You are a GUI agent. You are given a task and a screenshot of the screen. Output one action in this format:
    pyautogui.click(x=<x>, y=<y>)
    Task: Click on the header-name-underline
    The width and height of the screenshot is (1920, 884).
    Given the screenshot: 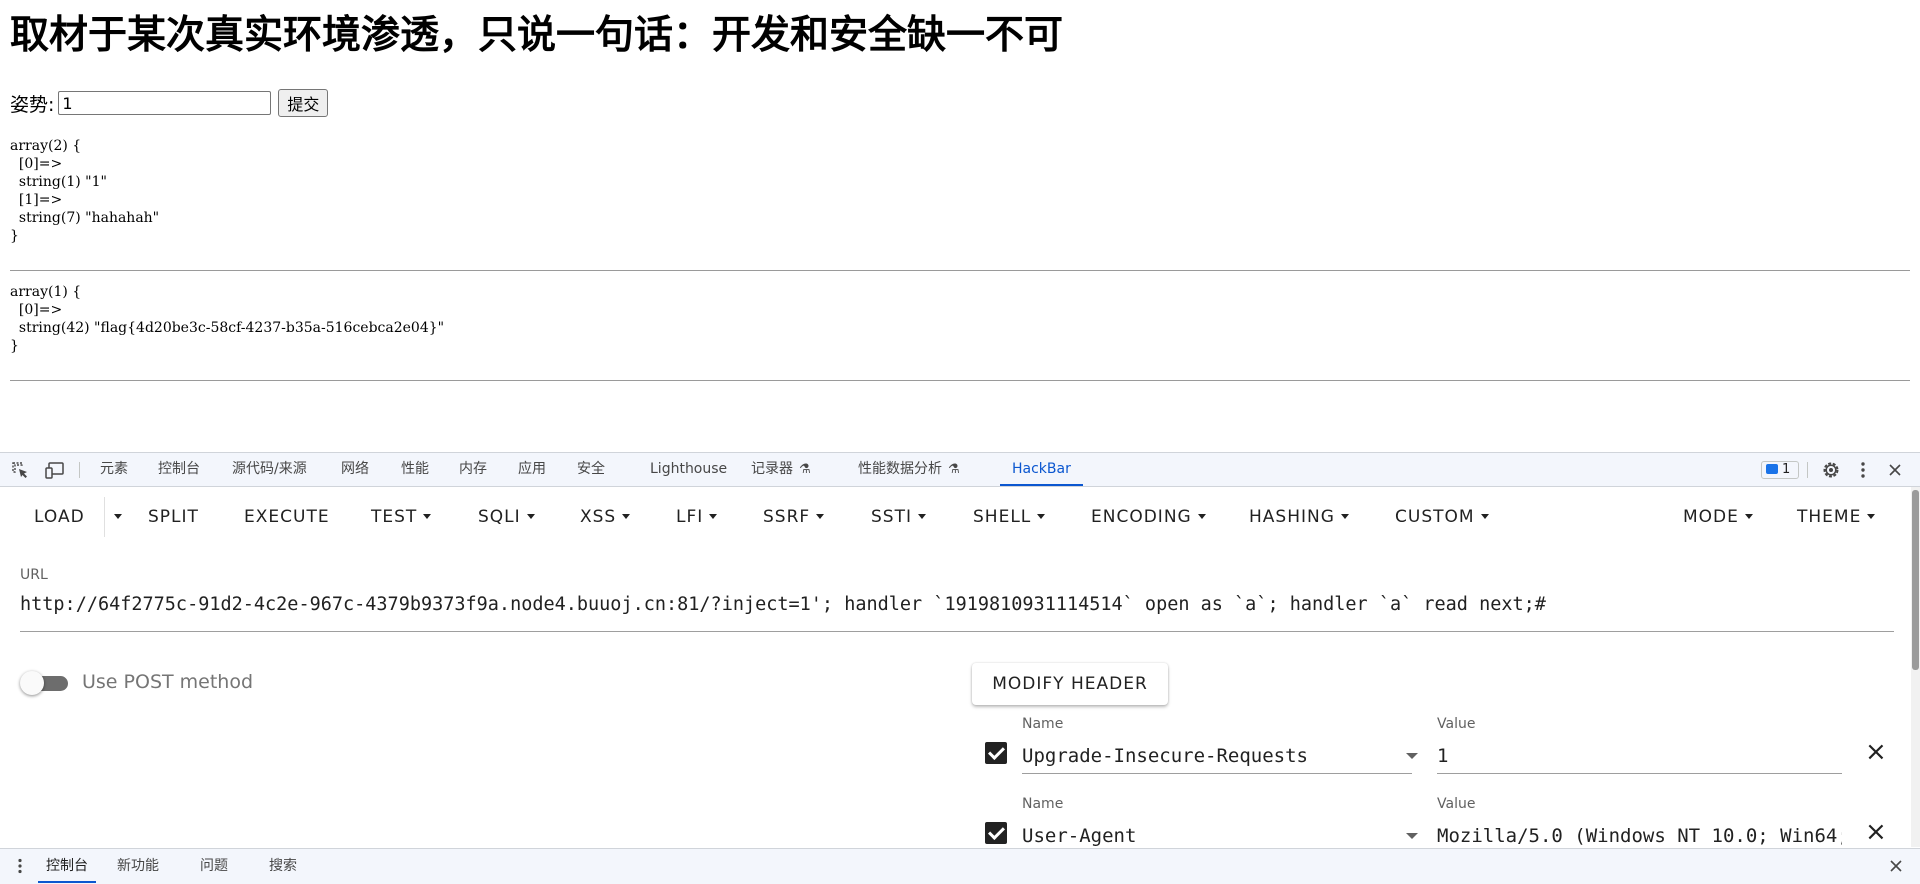 What is the action you would take?
    pyautogui.click(x=1217, y=773)
    